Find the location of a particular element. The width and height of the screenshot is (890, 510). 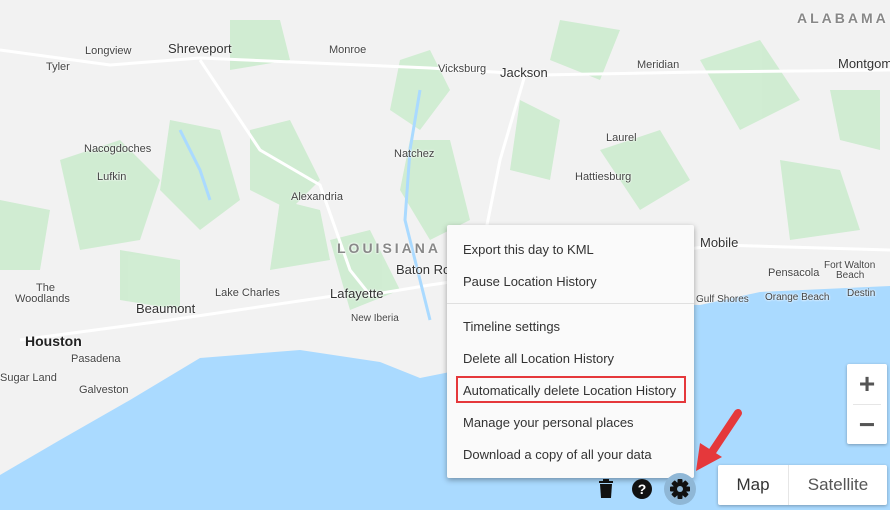

map-type-control: Map Satellite is located at coordinates (802, 485).